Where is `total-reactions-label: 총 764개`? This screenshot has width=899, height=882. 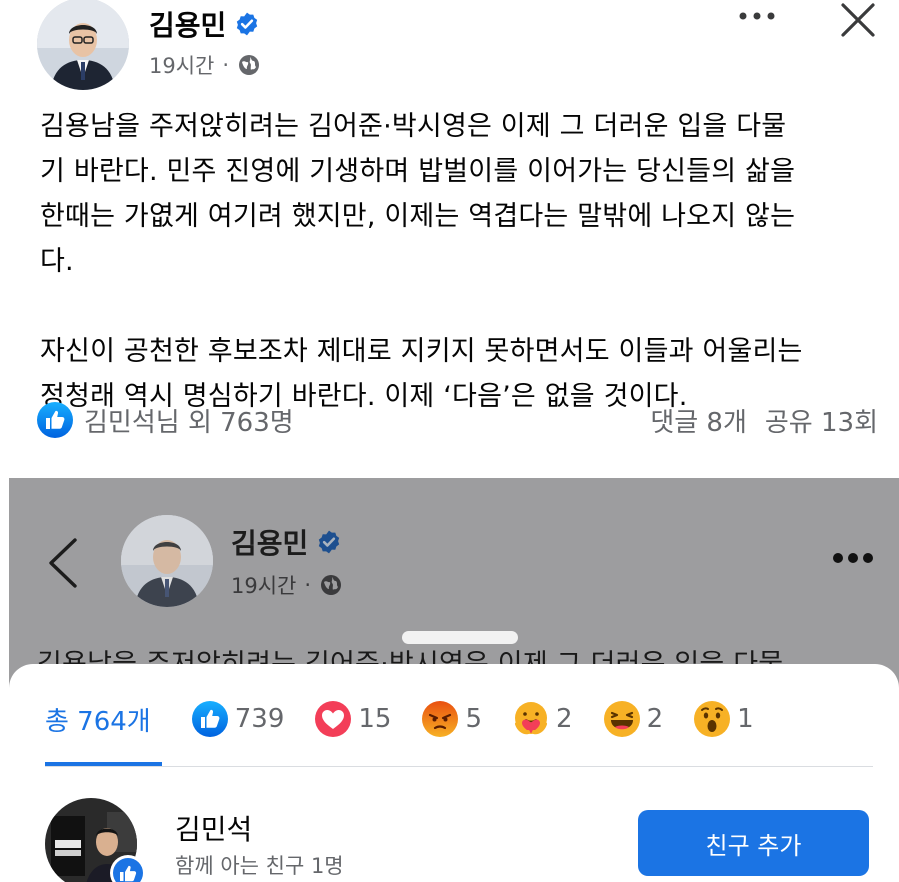 total-reactions-label: 총 764개 is located at coordinates (98, 721).